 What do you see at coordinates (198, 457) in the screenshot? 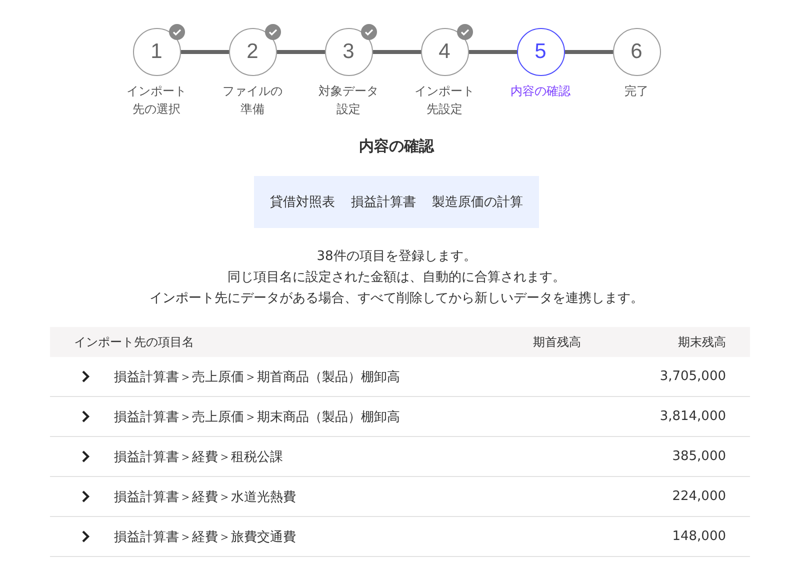
I see `table-cell-text: 損益計算書＞経費＞租税公課` at bounding box center [198, 457].